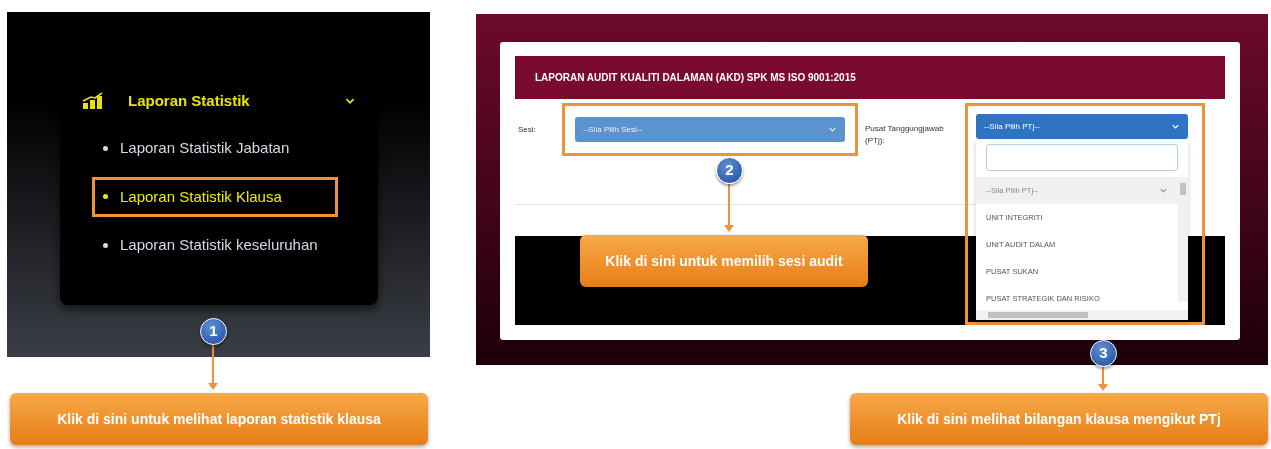  Describe the element at coordinates (215, 196) in the screenshot. I see `menu-item: Laporan Statistik Klausa` at that location.